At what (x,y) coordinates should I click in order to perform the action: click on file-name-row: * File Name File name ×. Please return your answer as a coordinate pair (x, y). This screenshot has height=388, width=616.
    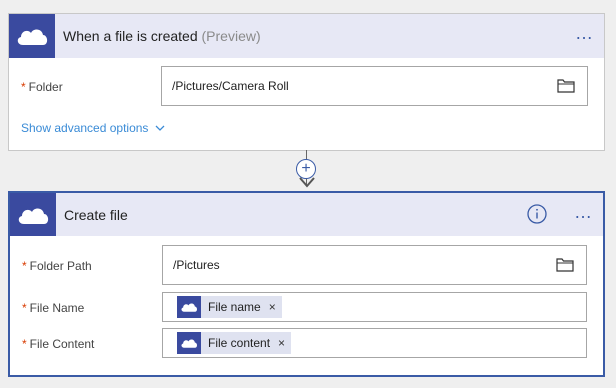
    Looking at the image, I should click on (306, 307).